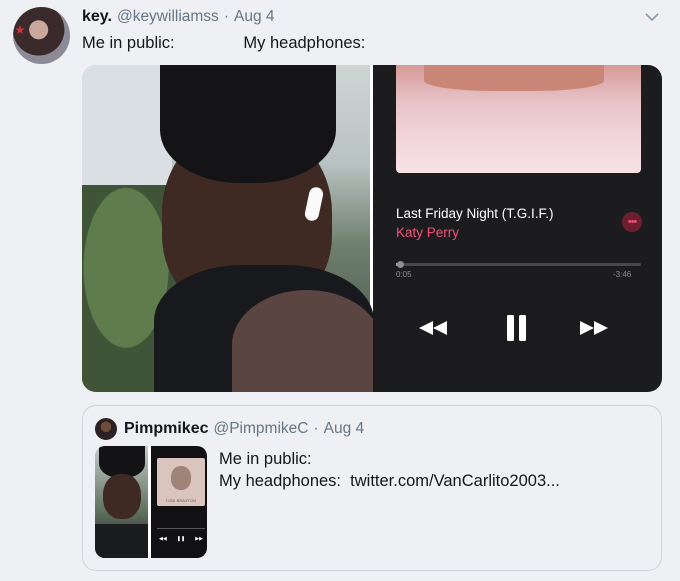  I want to click on album-artwork, so click(518, 119).